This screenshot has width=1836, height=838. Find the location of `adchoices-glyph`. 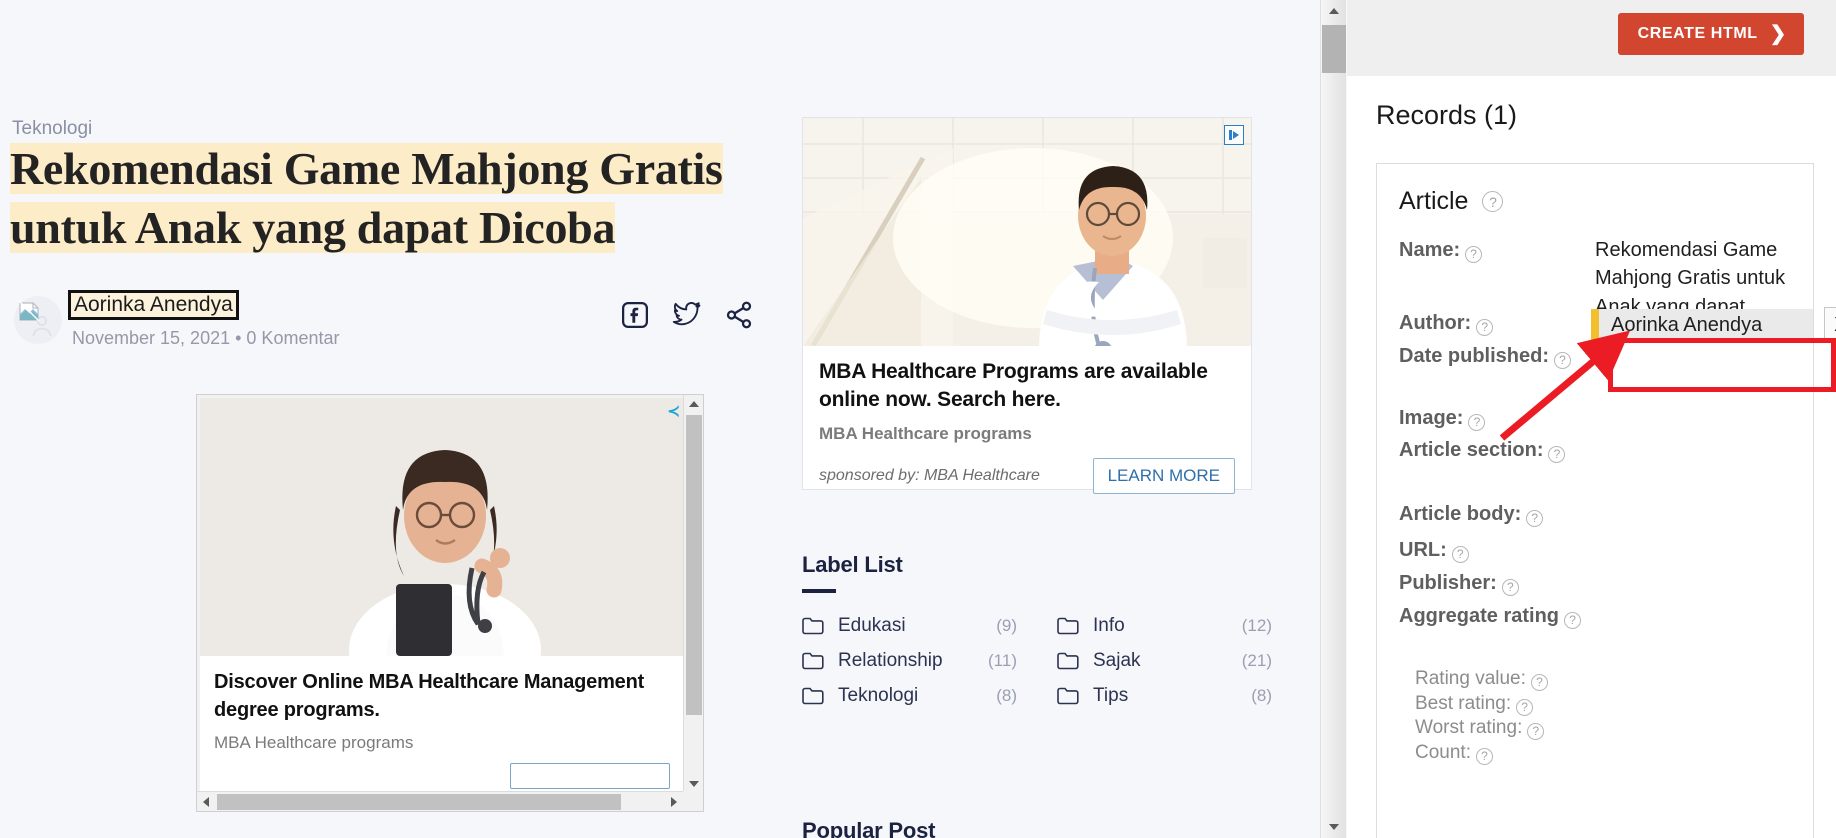

adchoices-glyph is located at coordinates (1234, 135).